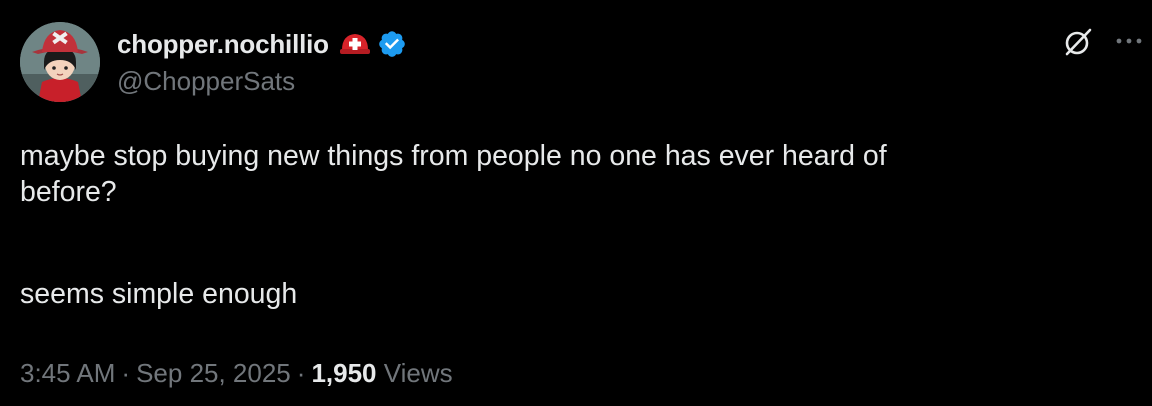 The height and width of the screenshot is (406, 1152). Describe the element at coordinates (159, 294) in the screenshot. I see `tweet-text-line: seems simple enough` at that location.